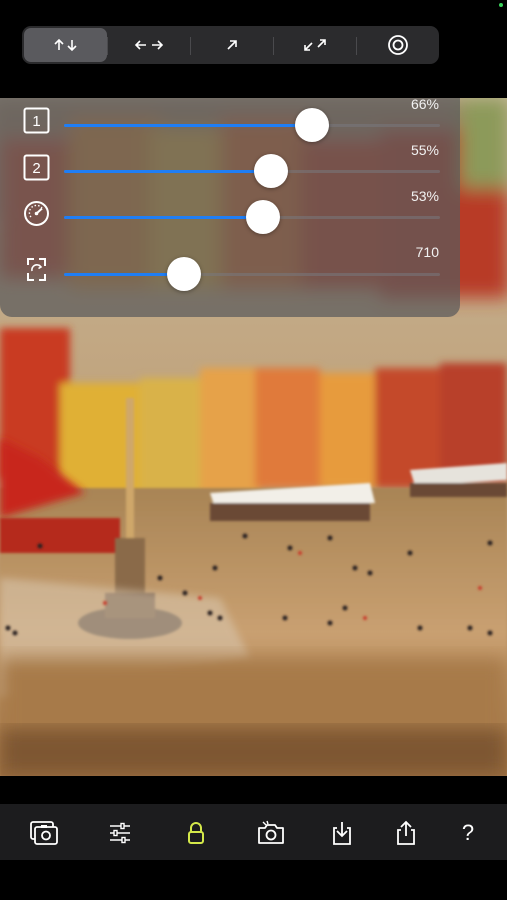  What do you see at coordinates (424, 196) in the screenshot?
I see `slider-3-value: 53%` at bounding box center [424, 196].